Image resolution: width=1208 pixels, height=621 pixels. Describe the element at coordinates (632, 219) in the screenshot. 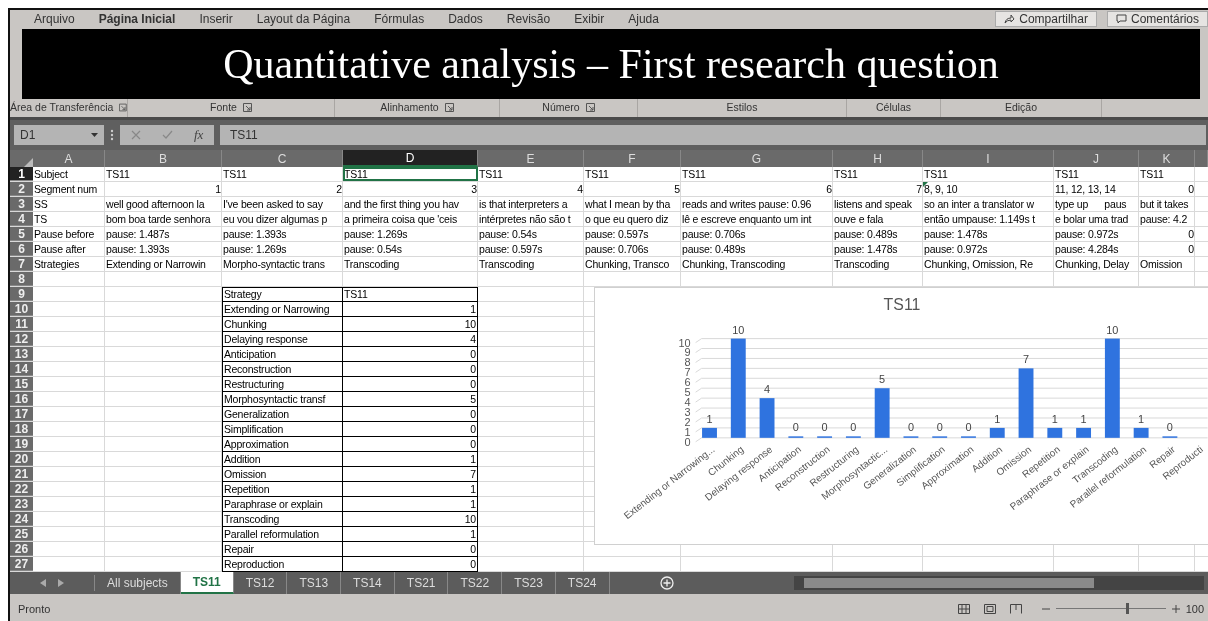

I see `table-cell: o que eu quero diz` at that location.